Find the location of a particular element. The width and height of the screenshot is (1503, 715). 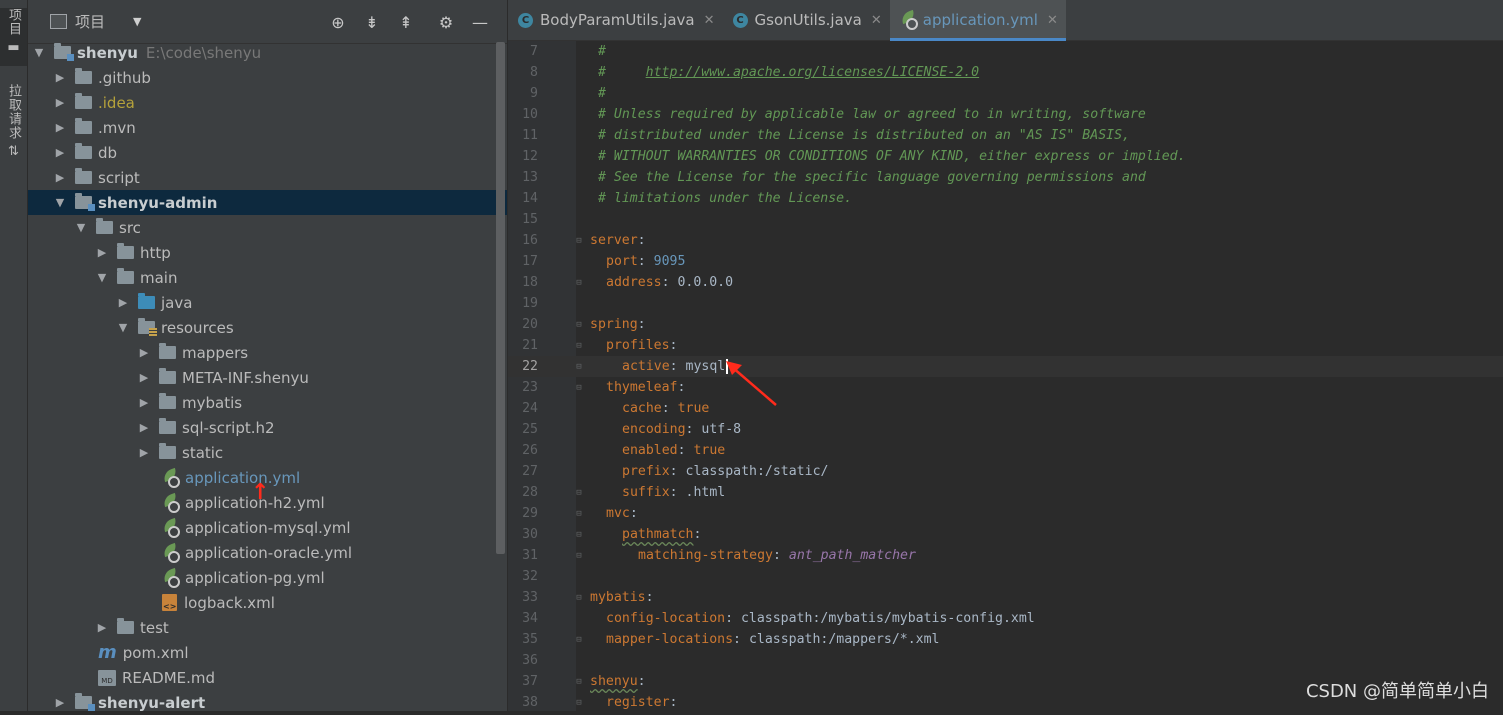

tree-item-application-oracle-yml: application-oracle.yml is located at coordinates (267, 552).